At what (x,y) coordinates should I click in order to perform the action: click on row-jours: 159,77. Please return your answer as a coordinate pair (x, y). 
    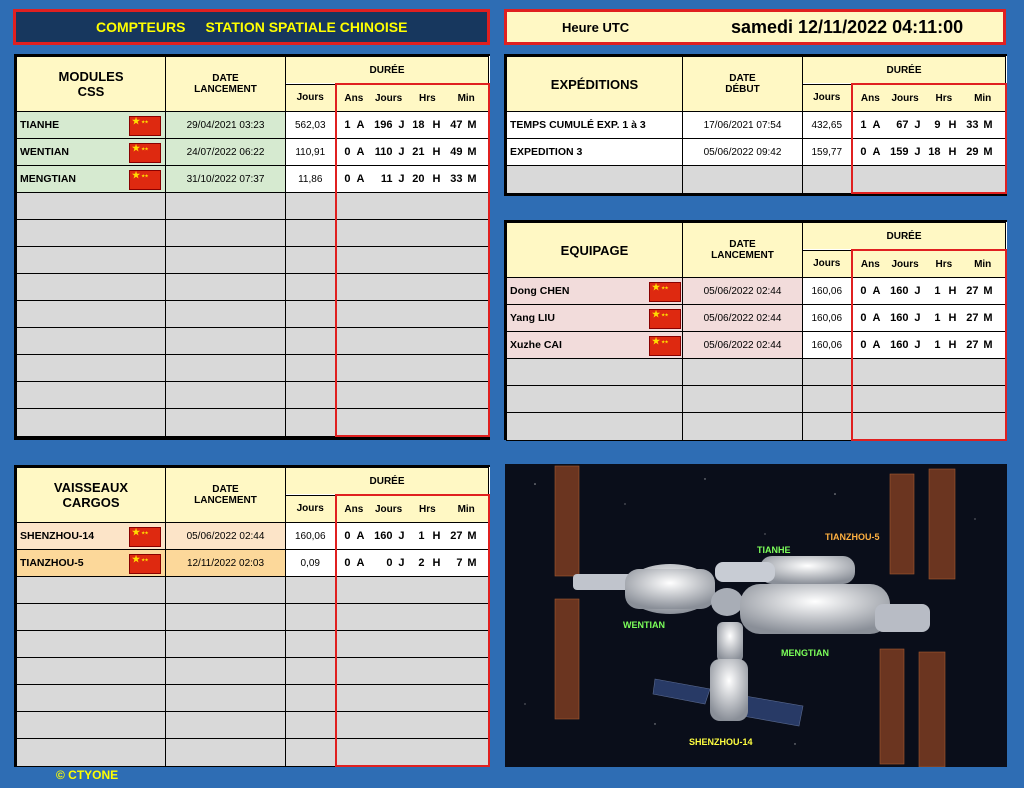
    Looking at the image, I should click on (827, 152).